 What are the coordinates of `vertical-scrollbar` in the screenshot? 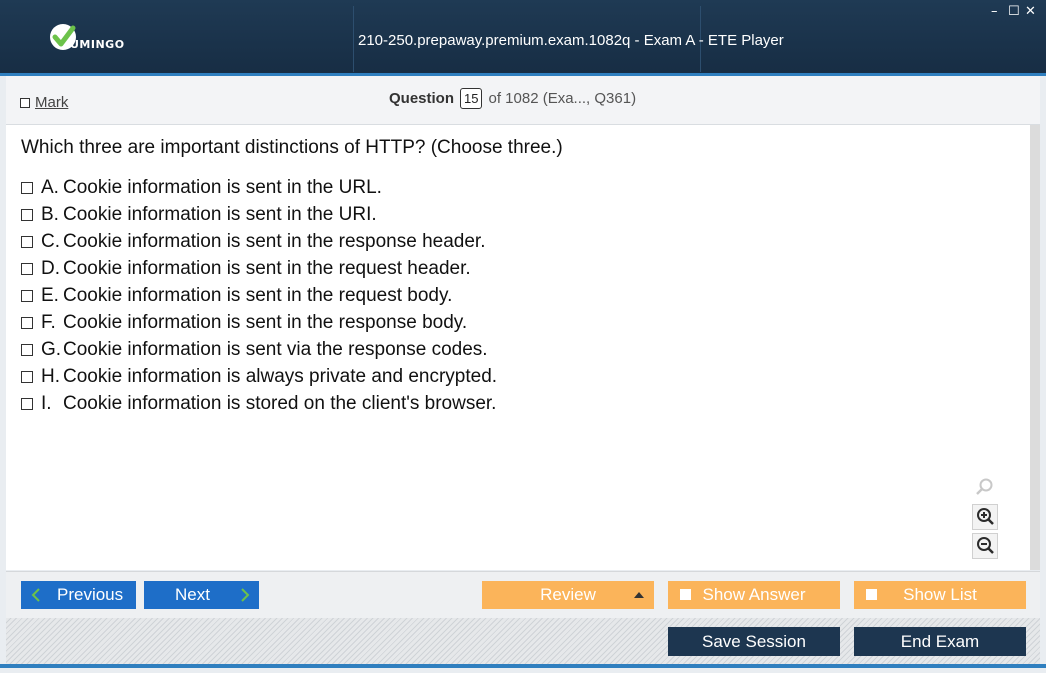 It's located at (1035, 347).